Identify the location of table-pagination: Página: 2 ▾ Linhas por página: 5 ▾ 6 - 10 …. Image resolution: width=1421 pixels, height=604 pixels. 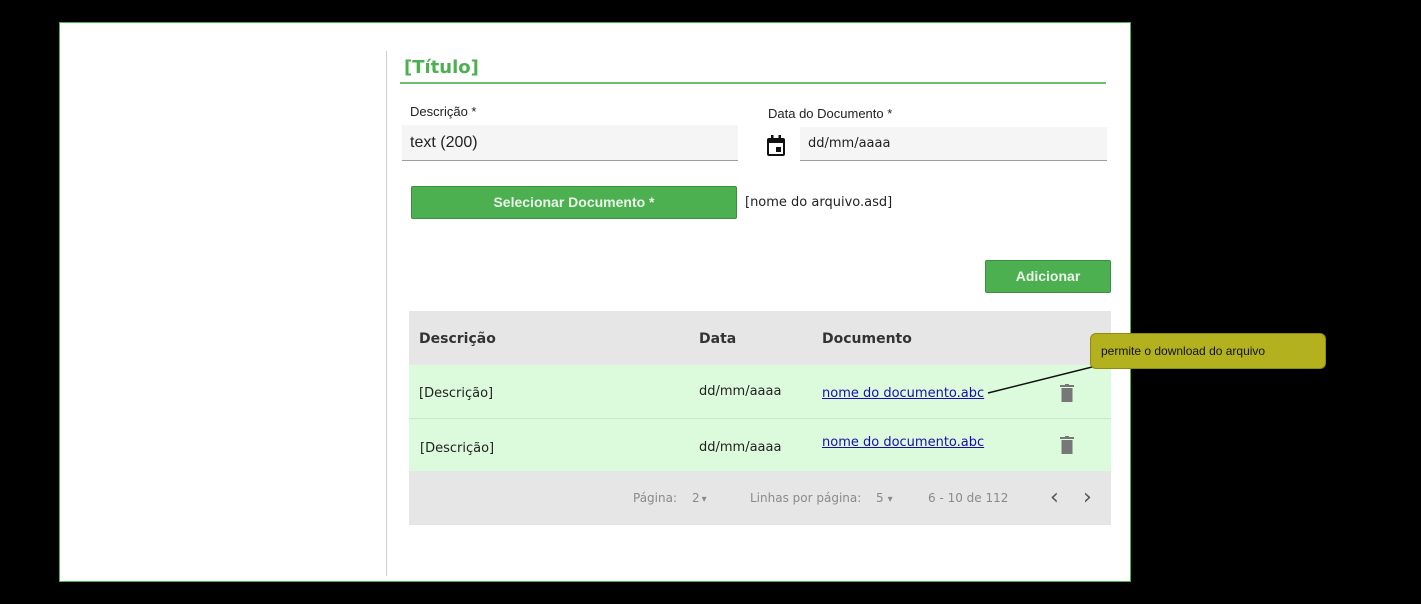
(760, 498).